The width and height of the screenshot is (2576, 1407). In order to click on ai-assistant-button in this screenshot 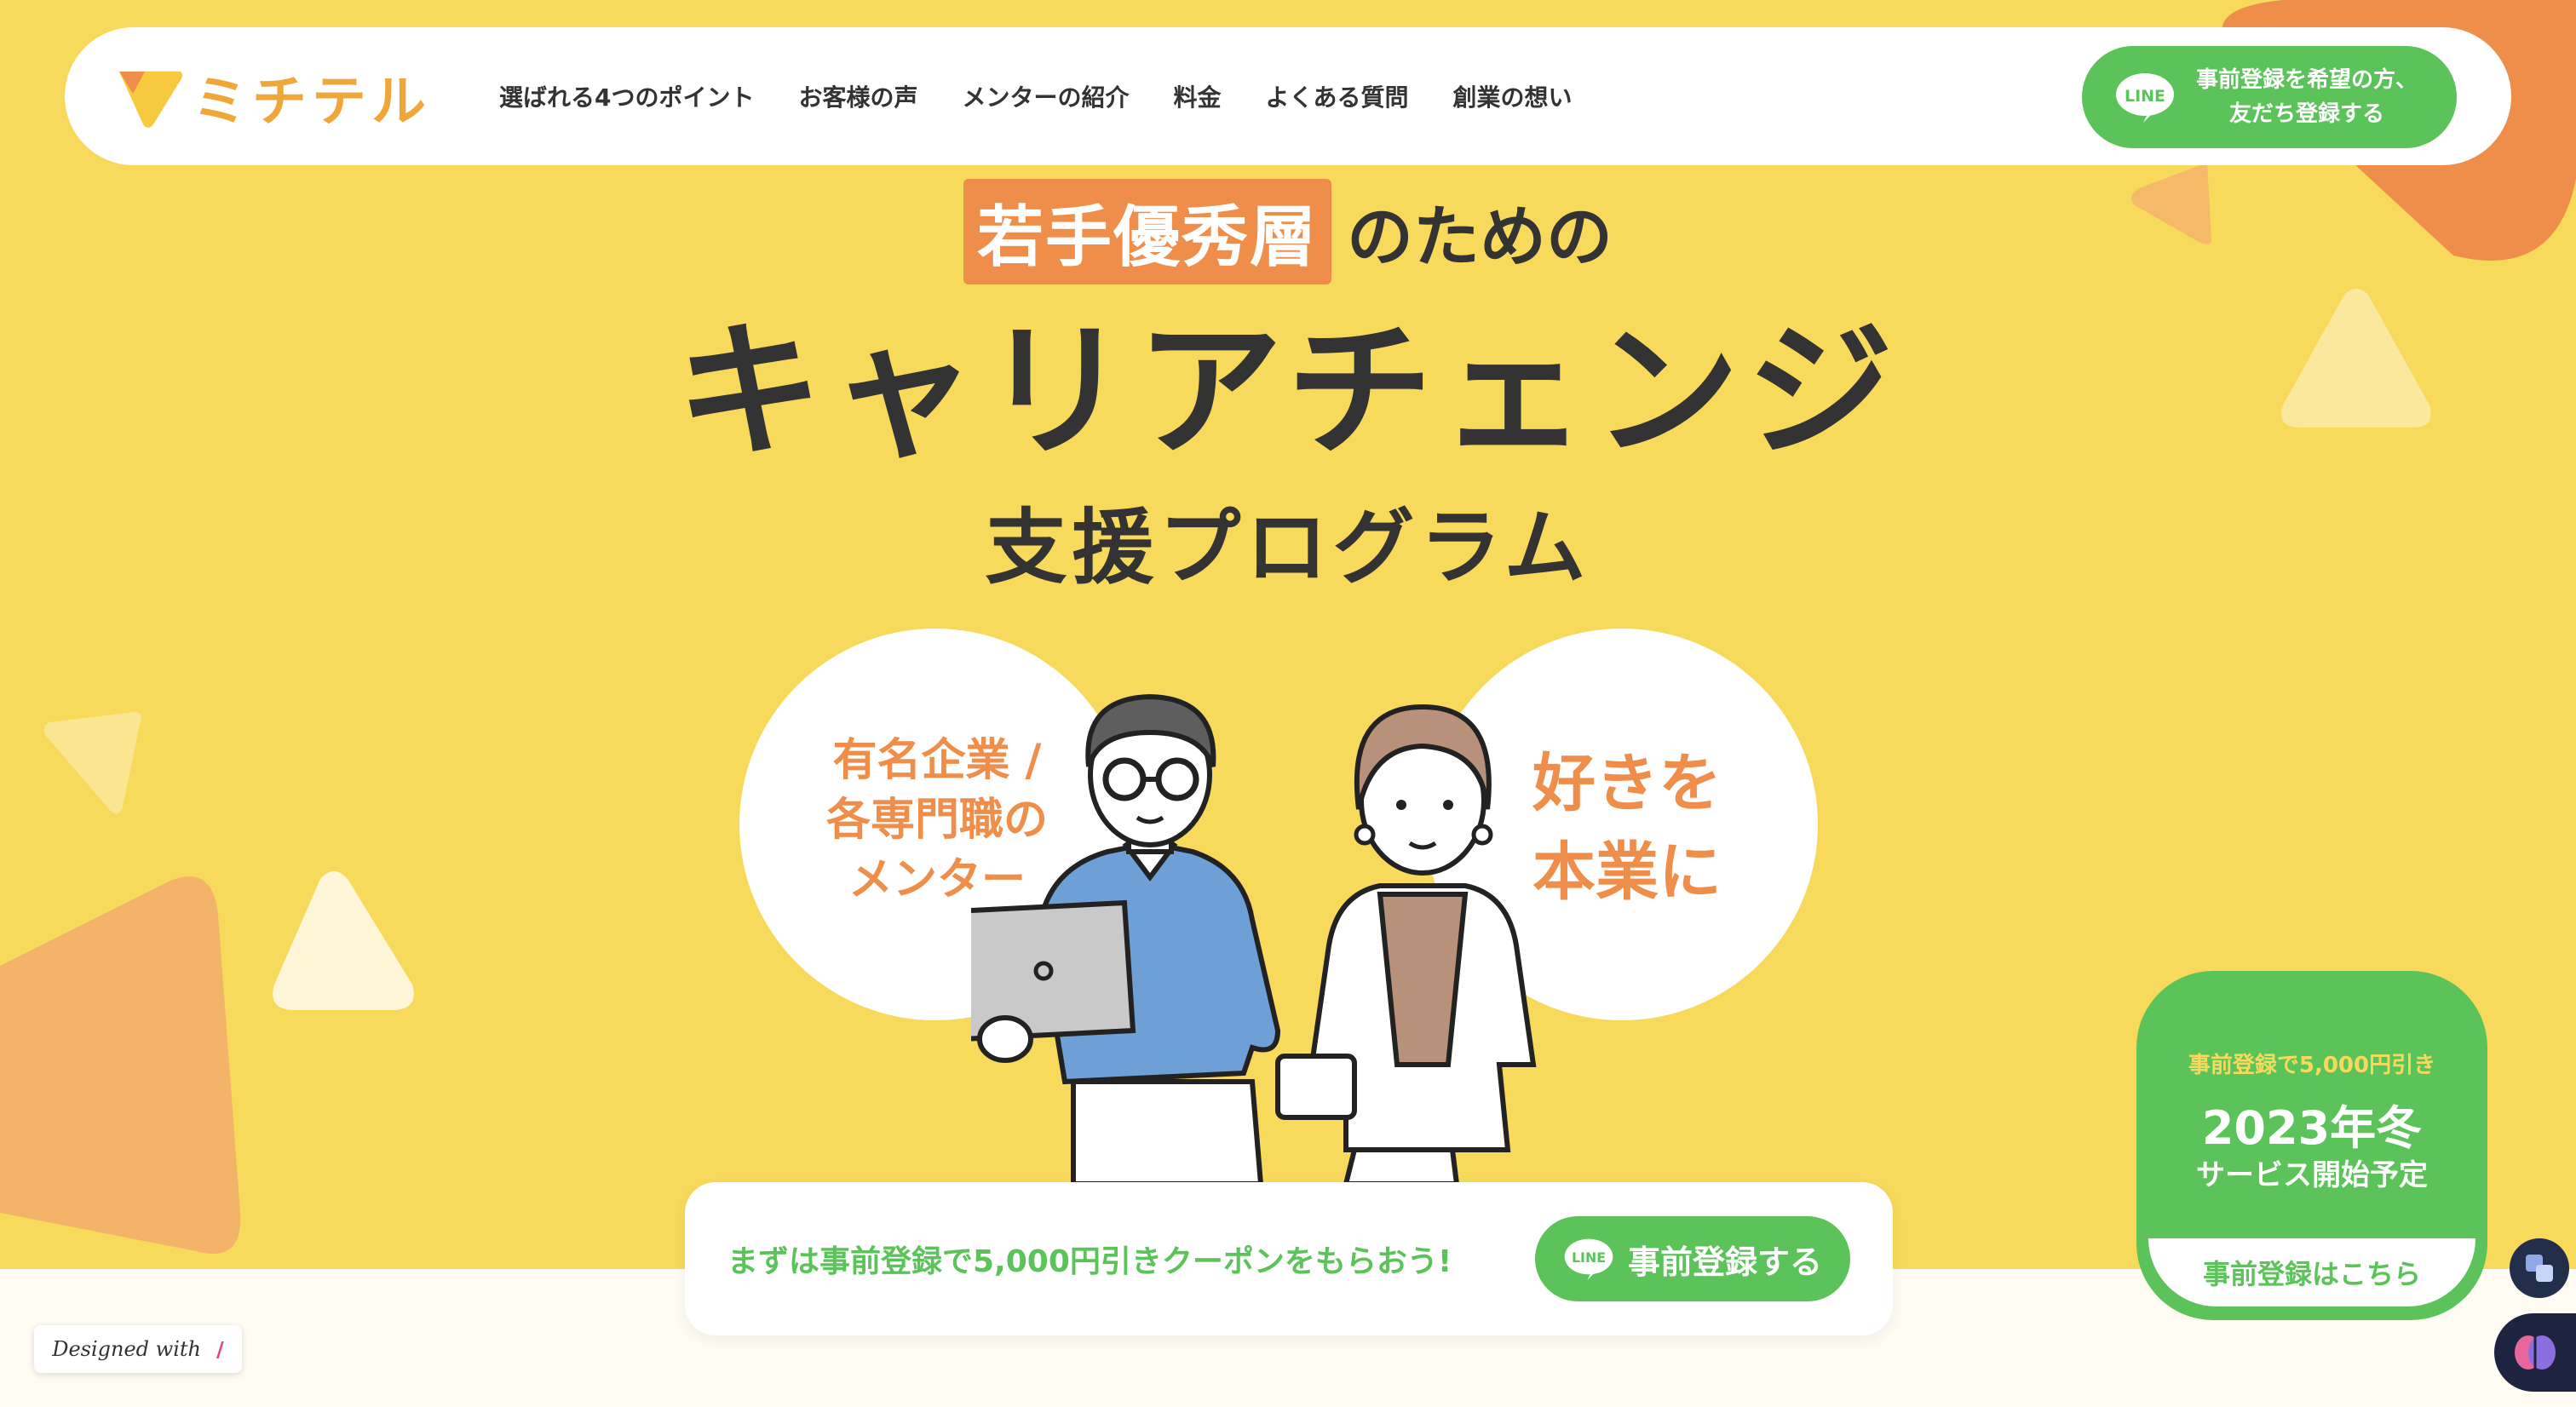, I will do `click(2535, 1352)`.